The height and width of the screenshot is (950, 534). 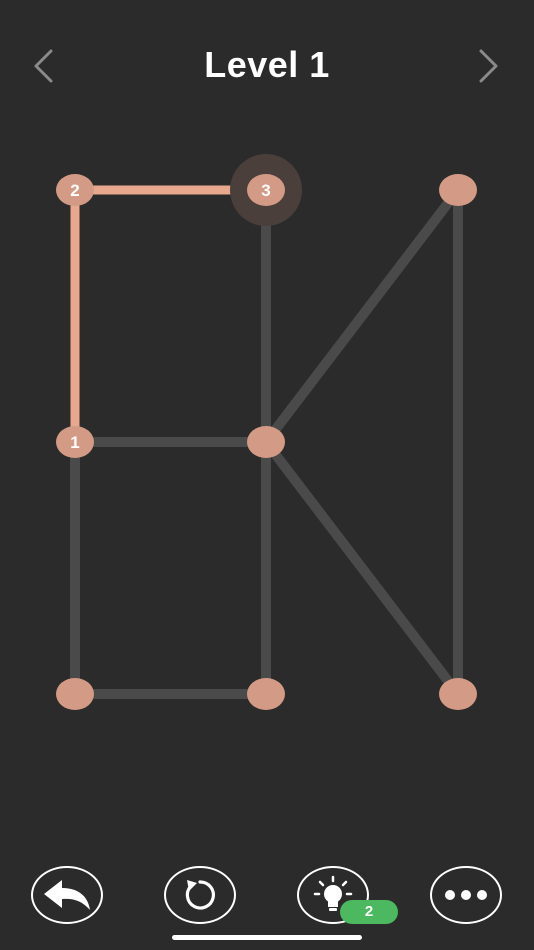 I want to click on node-a: 2, so click(x=75, y=190).